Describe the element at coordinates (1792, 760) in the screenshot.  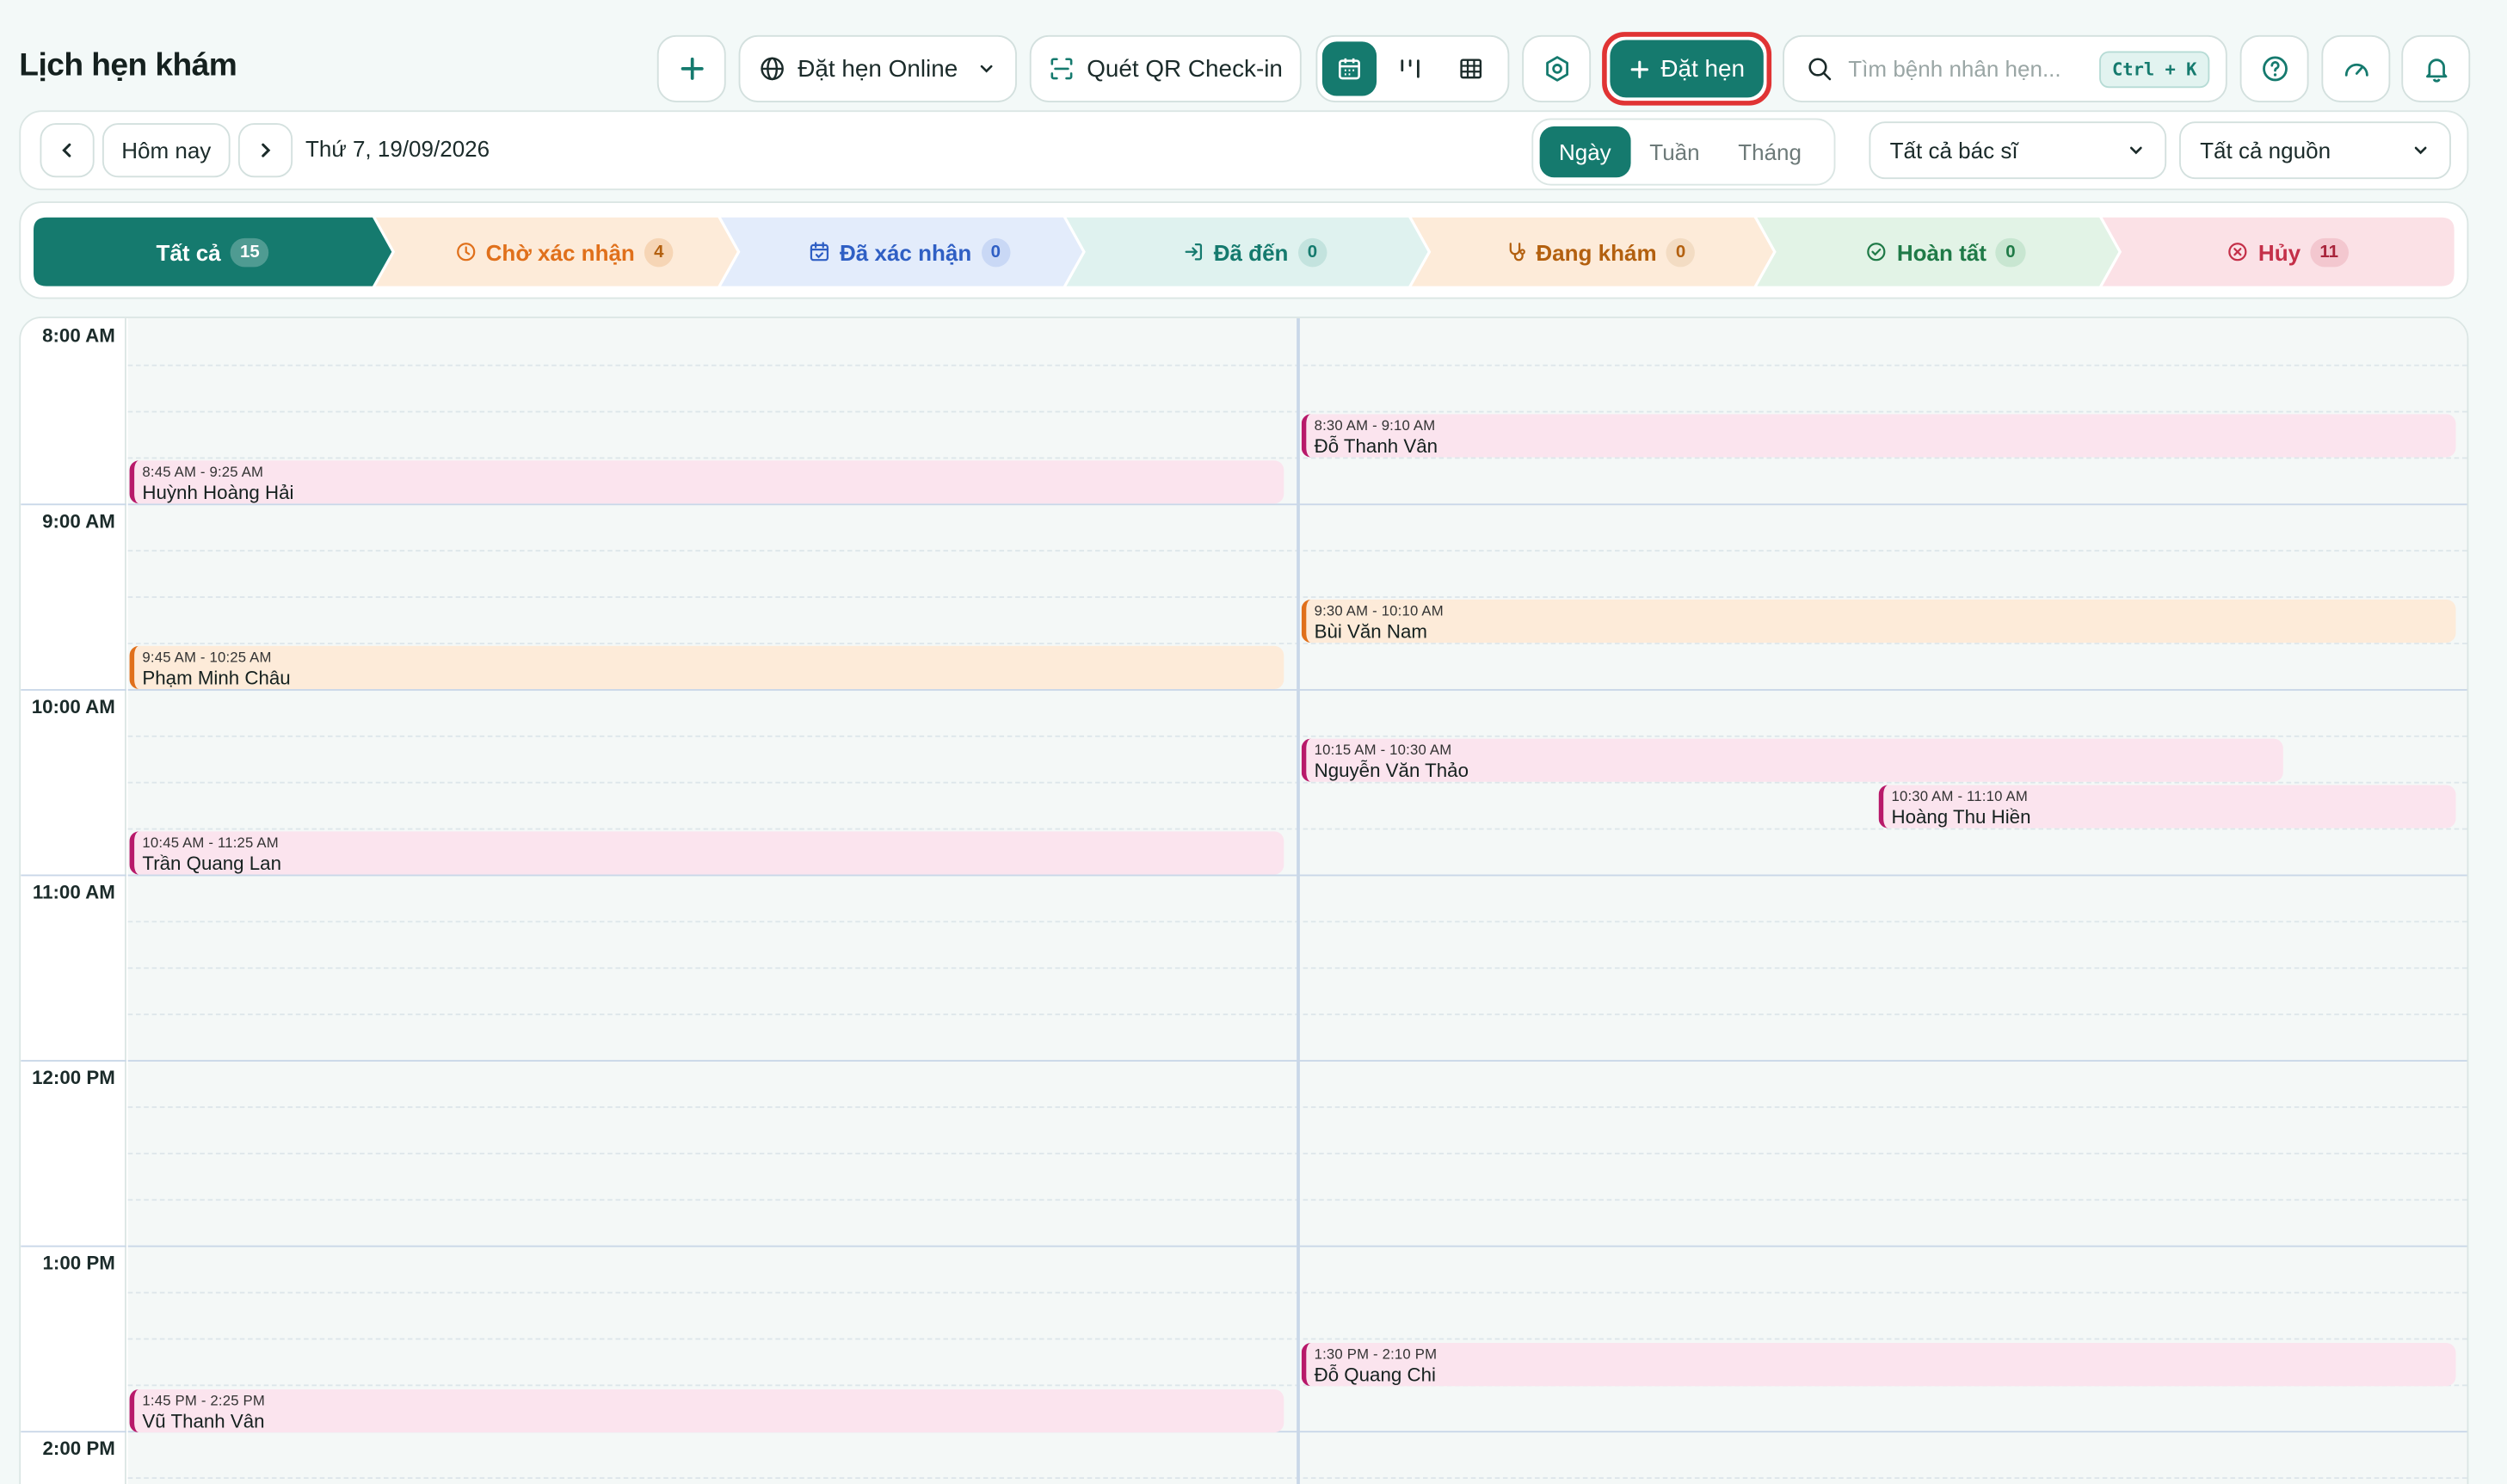
I see `appointment-card: 10:15 AM - 10:30 AM Nguyễn Văn Thảo` at that location.